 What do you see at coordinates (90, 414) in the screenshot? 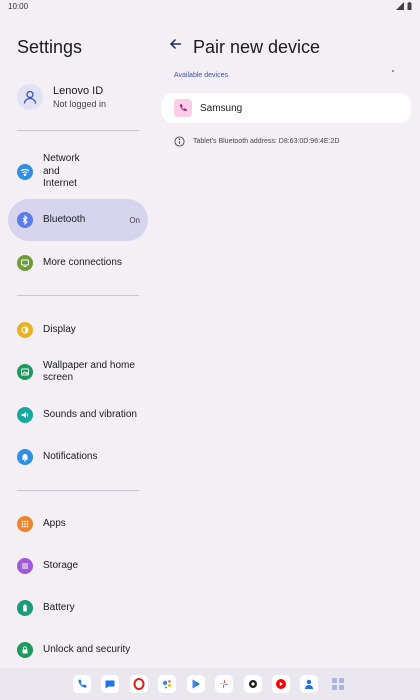
I see `sidebar-item-label: Sounds and vibration` at bounding box center [90, 414].